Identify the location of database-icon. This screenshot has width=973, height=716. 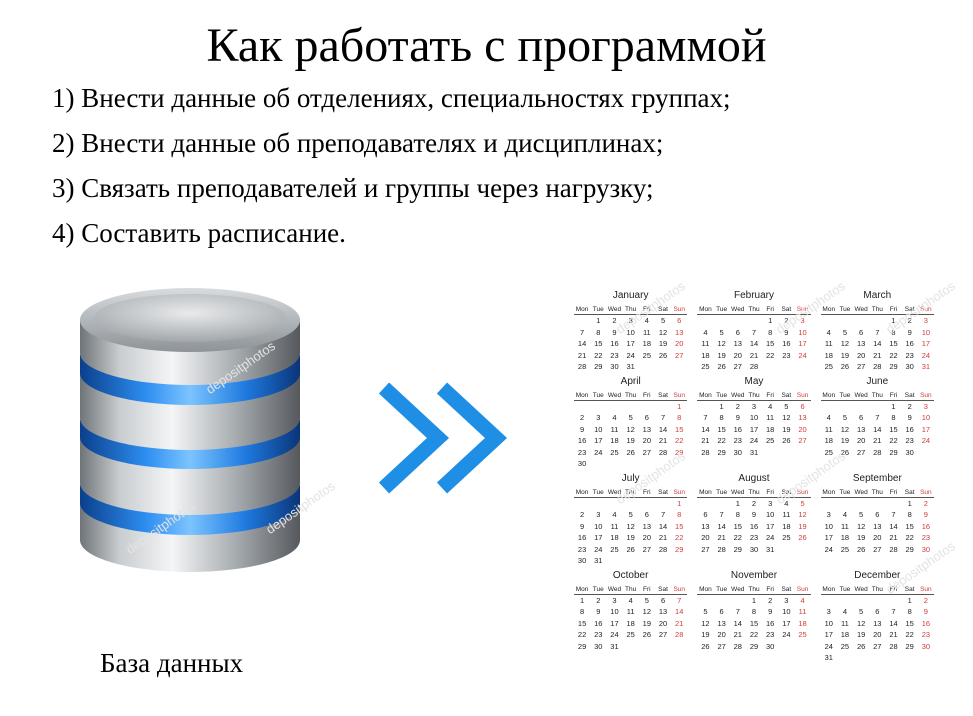
(190, 430).